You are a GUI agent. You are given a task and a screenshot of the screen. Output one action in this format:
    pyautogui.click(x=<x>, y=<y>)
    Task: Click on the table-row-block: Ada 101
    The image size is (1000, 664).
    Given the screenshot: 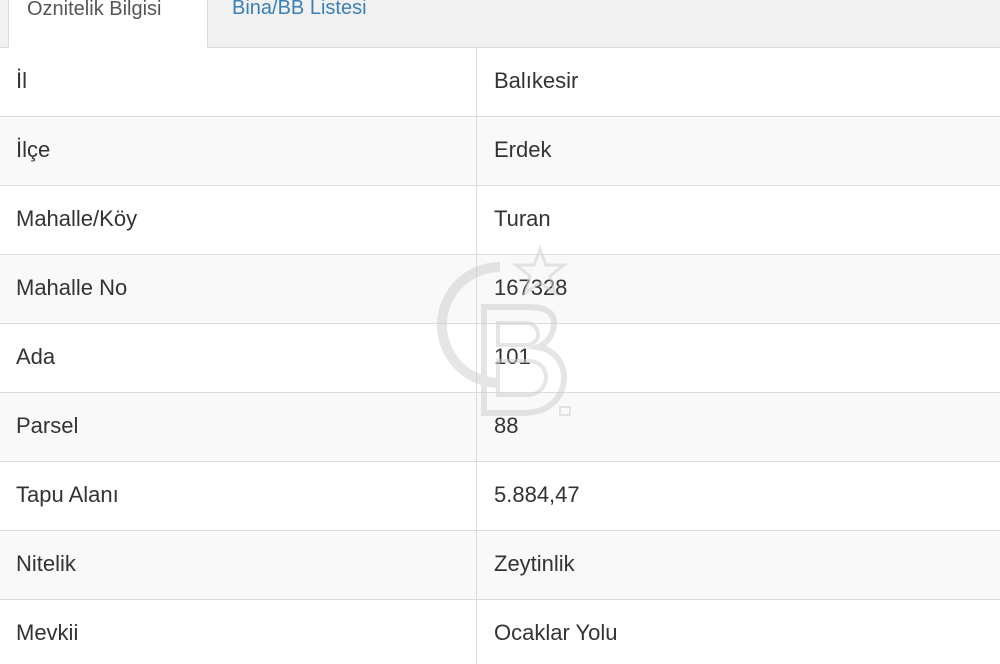 What is the action you would take?
    pyautogui.click(x=500, y=358)
    